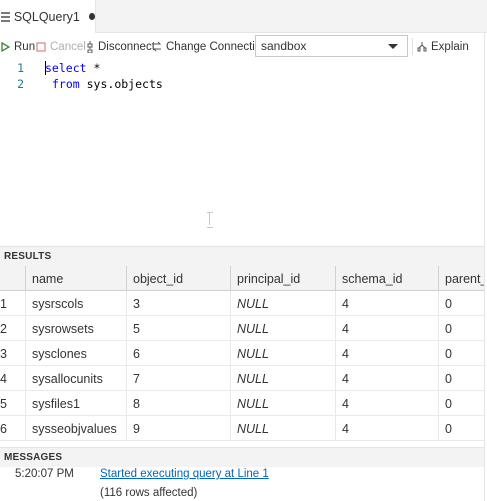 The width and height of the screenshot is (487, 501). What do you see at coordinates (179, 403) in the screenshot?
I see `table-cell: 8` at bounding box center [179, 403].